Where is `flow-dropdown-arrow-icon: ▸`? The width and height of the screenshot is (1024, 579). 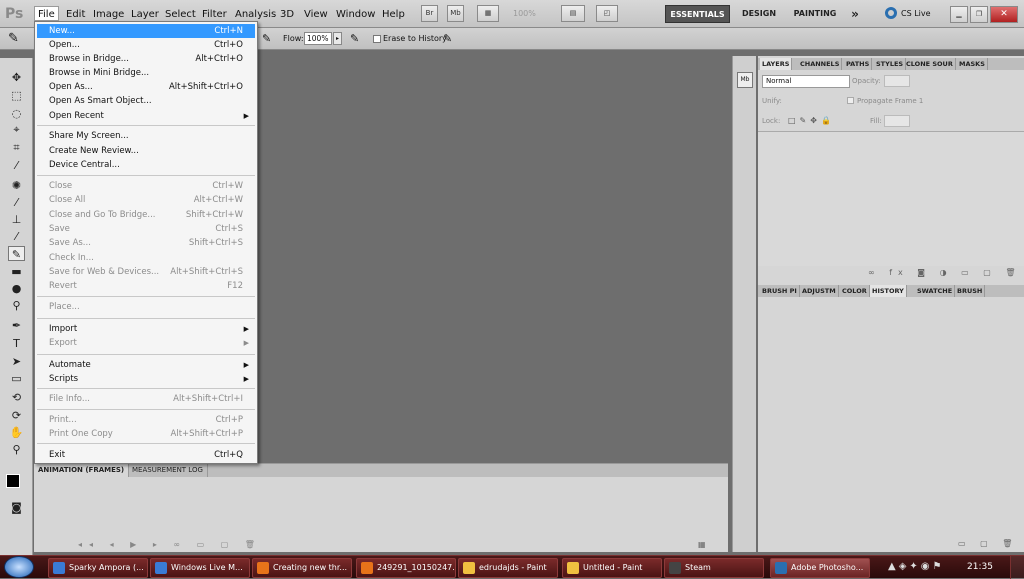 flow-dropdown-arrow-icon: ▸ is located at coordinates (337, 38).